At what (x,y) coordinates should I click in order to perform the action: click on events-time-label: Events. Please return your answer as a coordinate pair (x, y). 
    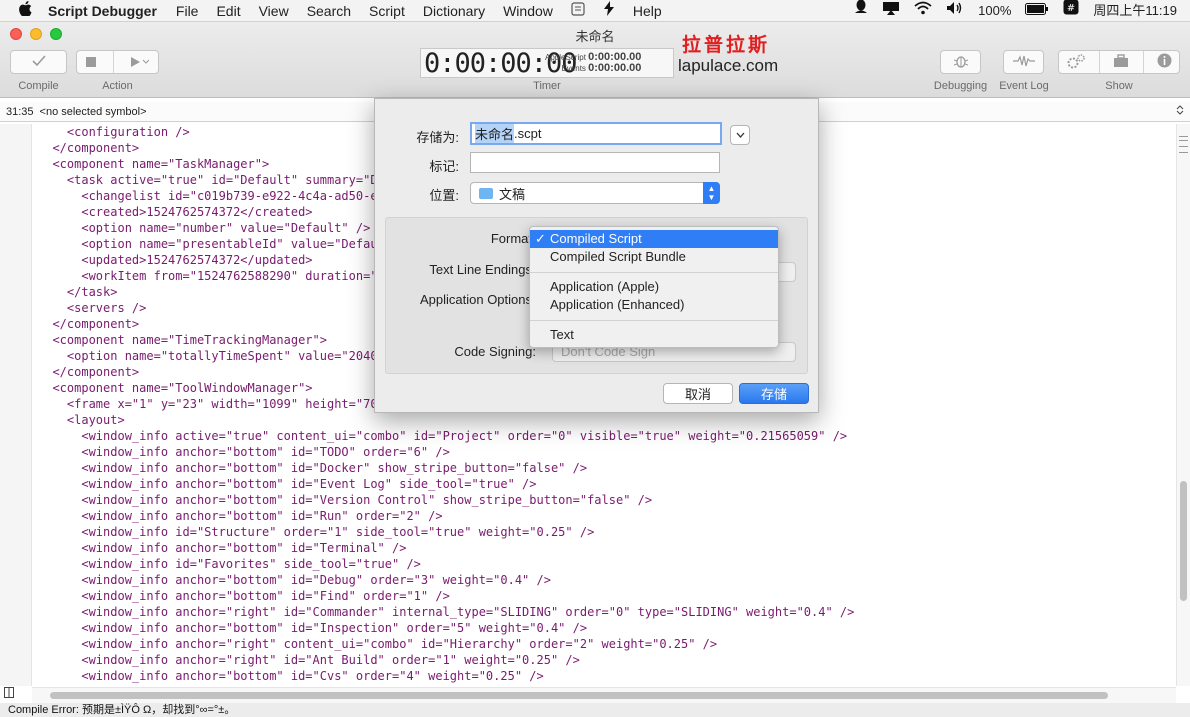
    Looking at the image, I should click on (573, 68).